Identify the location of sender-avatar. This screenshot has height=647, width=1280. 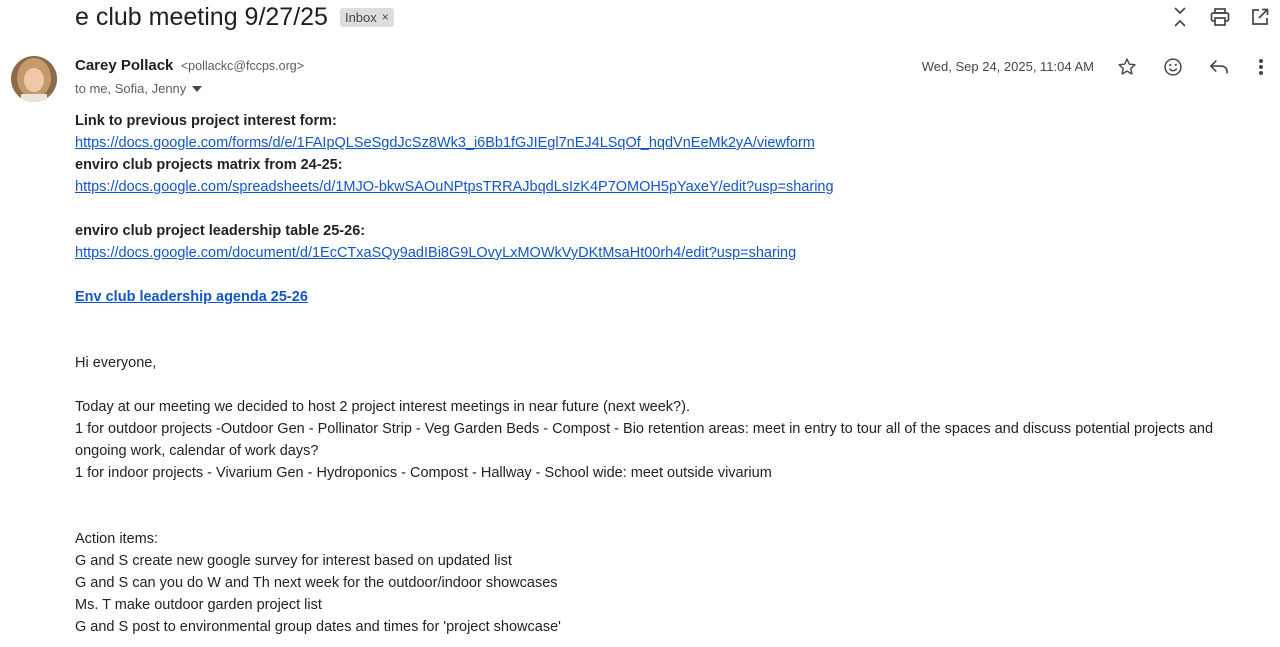
(34, 79).